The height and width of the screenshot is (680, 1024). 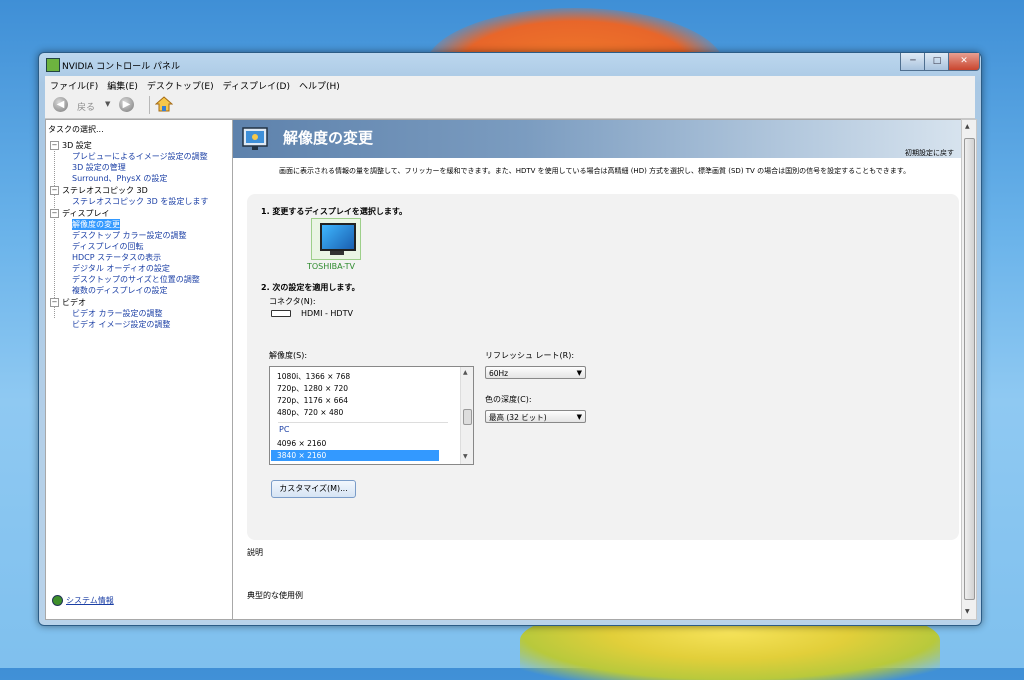 I want to click on restore-defaults-link: 初期設定に戻す, so click(x=929, y=153).